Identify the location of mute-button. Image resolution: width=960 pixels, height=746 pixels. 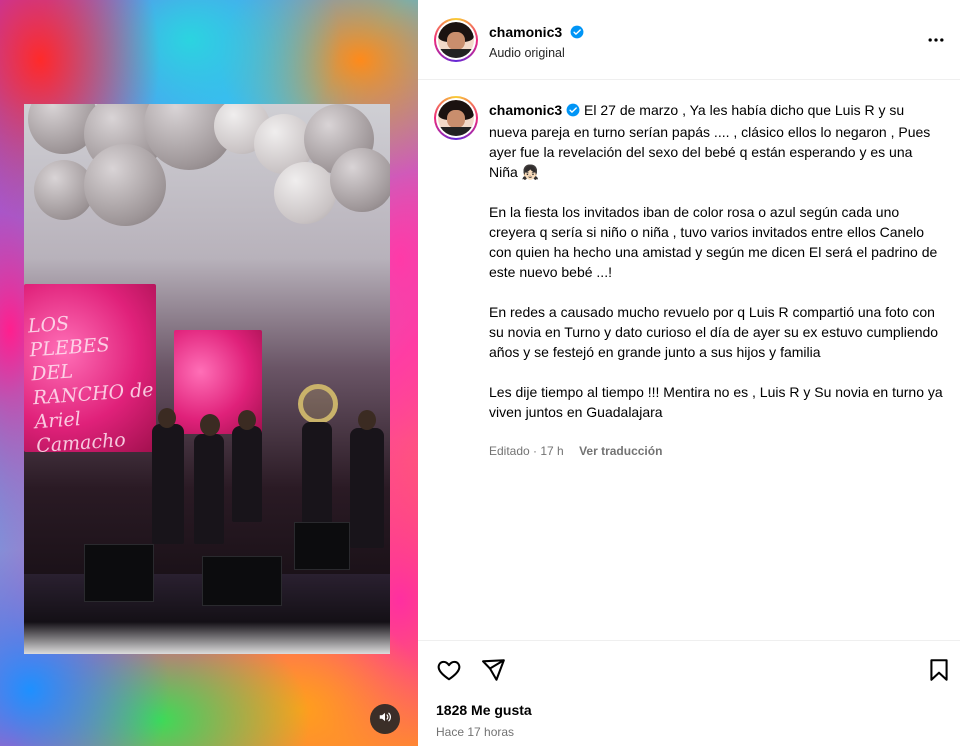
(385, 719).